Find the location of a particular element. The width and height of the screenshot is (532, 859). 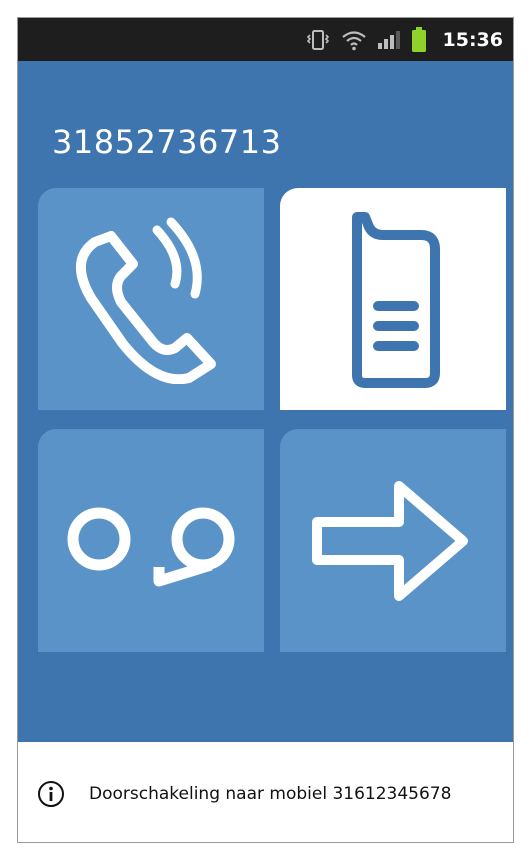

voicemail-button is located at coordinates (151, 540).